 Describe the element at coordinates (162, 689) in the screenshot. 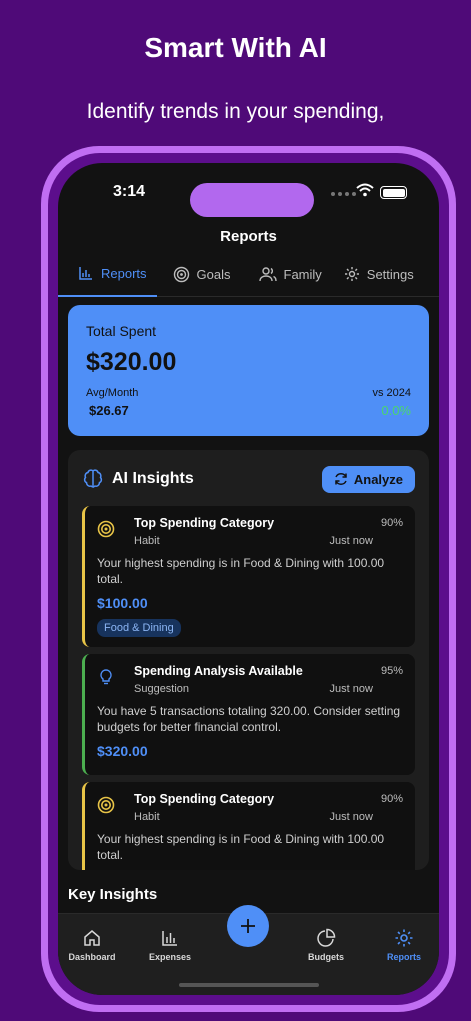

I see `insight-type: Suggestion` at that location.